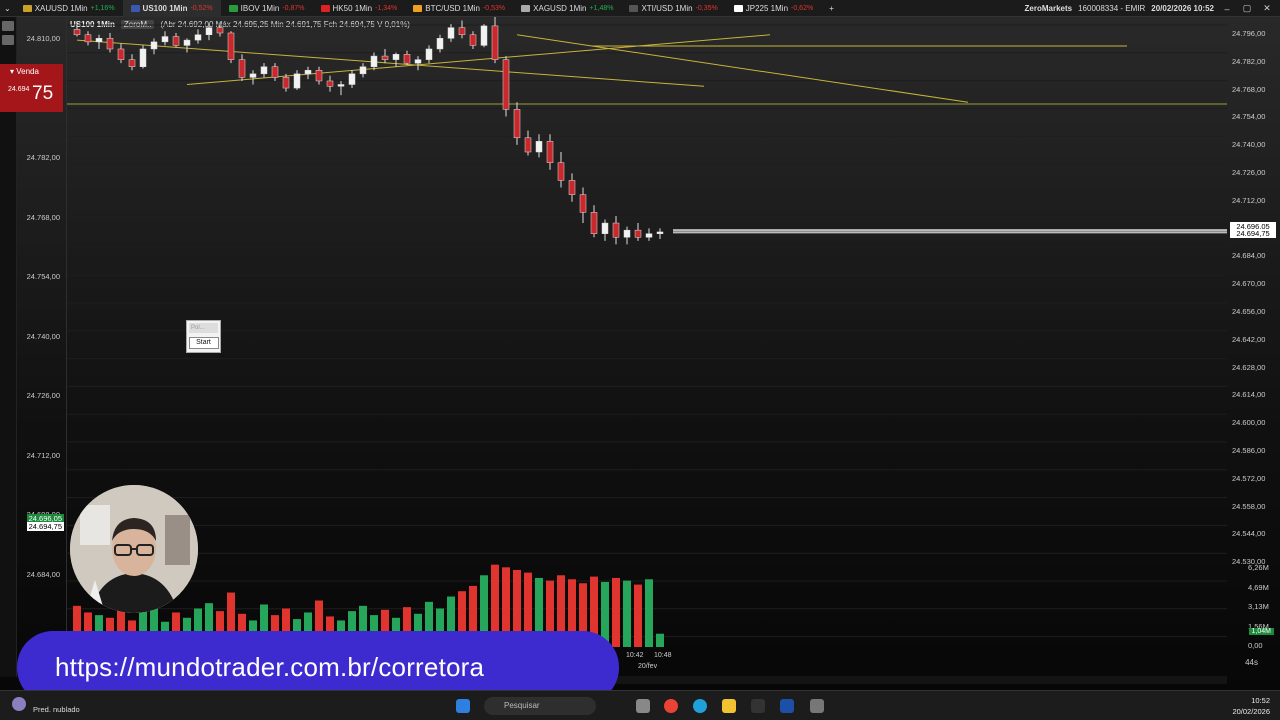  I want to click on profit-app-icon, so click(787, 706).